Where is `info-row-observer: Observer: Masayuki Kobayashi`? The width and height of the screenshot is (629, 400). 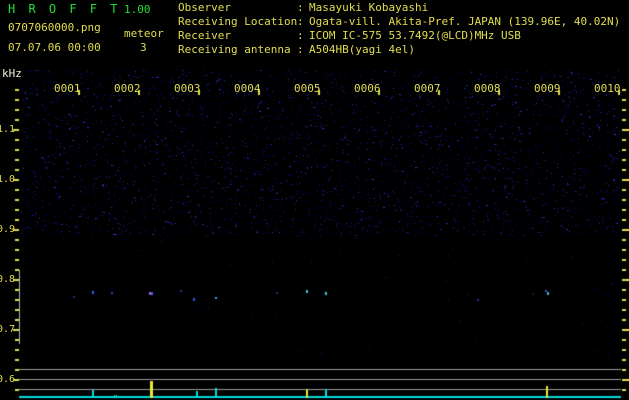
info-row-observer: Observer: Masayuki Kobayashi is located at coordinates (399, 8).